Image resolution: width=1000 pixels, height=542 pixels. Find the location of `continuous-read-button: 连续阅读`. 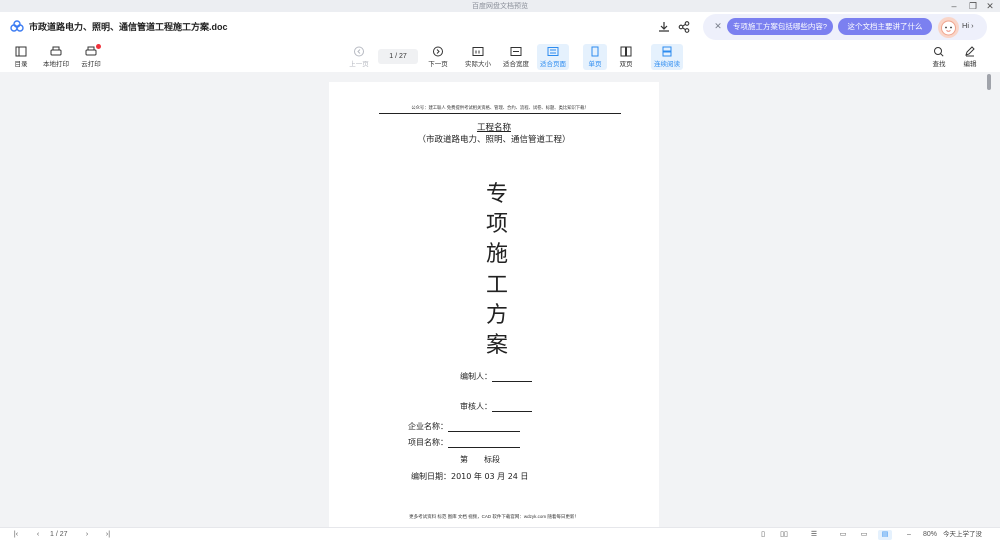

continuous-read-button: 连续阅读 is located at coordinates (667, 57).